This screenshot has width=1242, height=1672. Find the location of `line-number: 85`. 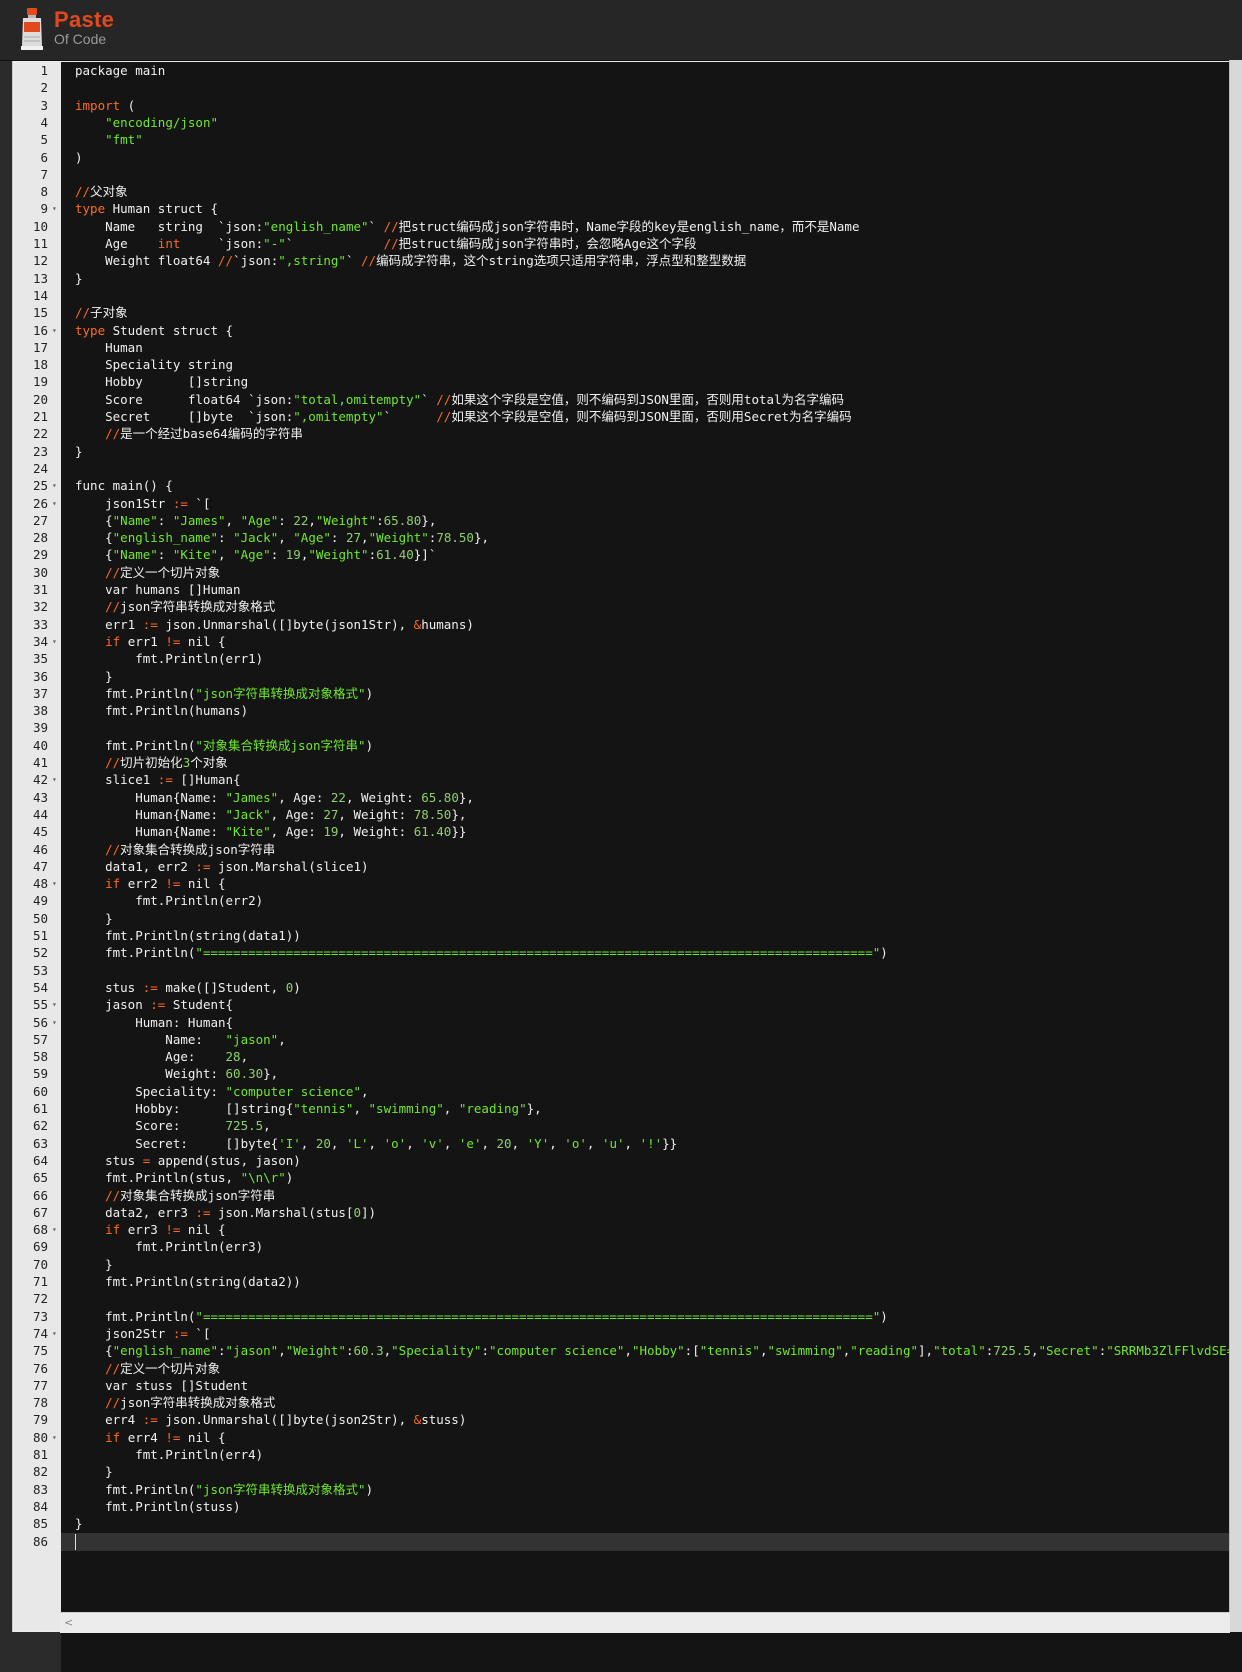

line-number: 85 is located at coordinates (31, 1524).